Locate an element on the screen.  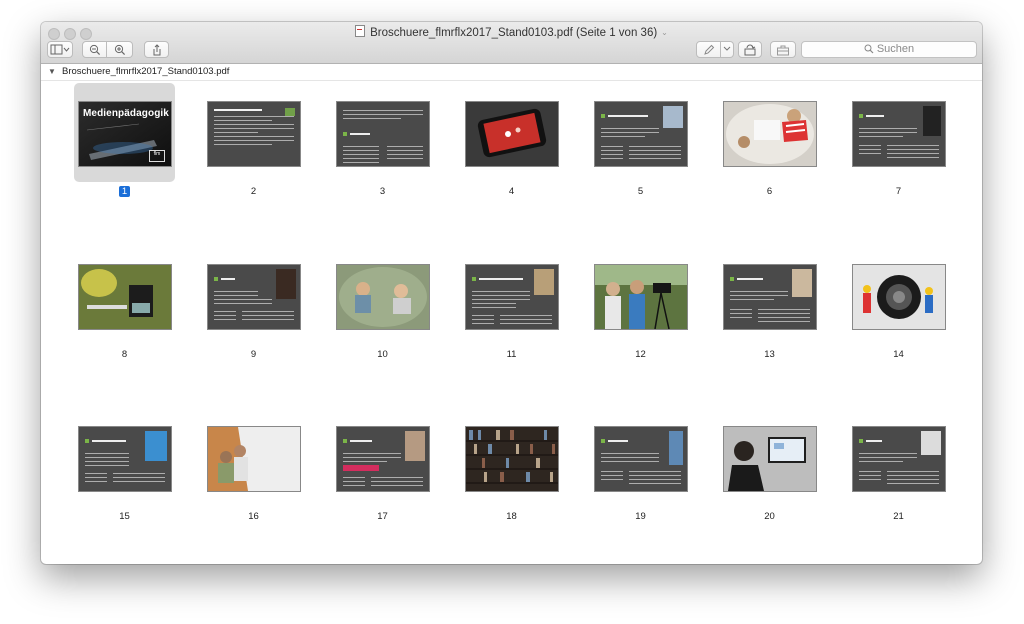
page-thumbnail-6: 6 is located at coordinates (773, 140).